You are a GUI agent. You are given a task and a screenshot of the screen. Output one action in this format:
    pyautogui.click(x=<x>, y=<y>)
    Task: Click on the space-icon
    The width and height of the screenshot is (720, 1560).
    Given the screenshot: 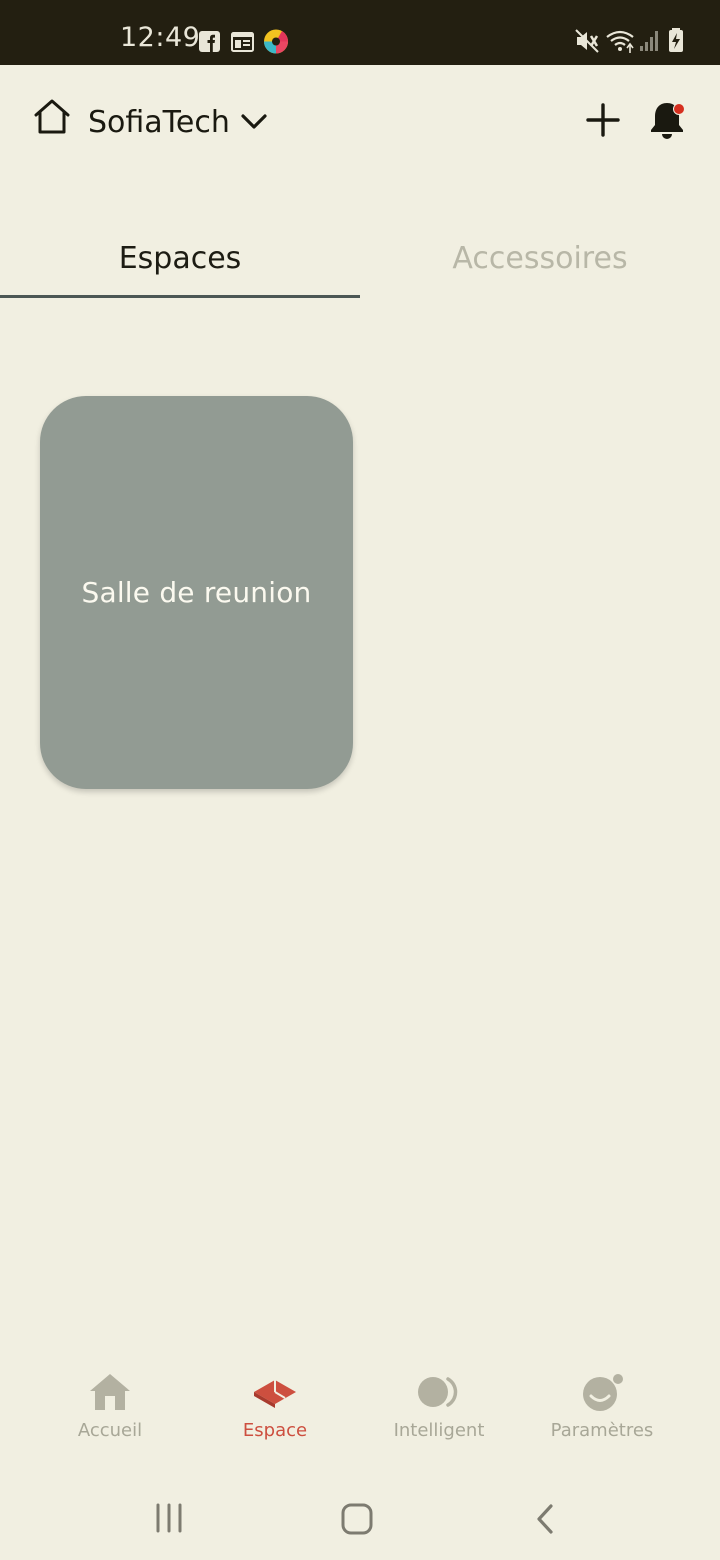 What is the action you would take?
    pyautogui.click(x=275, y=1394)
    